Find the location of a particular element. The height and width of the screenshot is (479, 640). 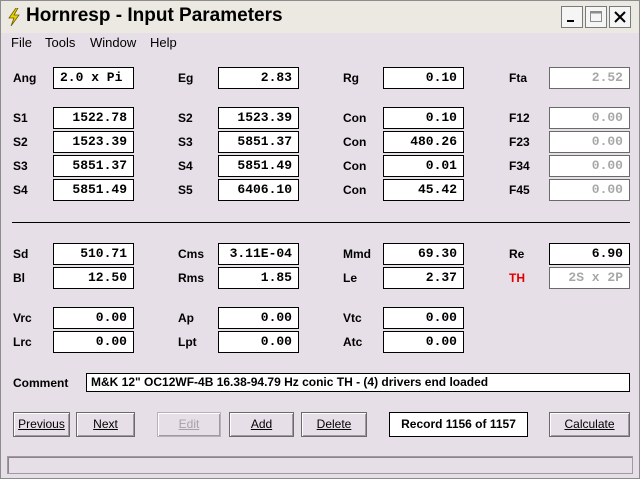

cms-field: 3.11E-04 is located at coordinates (258, 254).